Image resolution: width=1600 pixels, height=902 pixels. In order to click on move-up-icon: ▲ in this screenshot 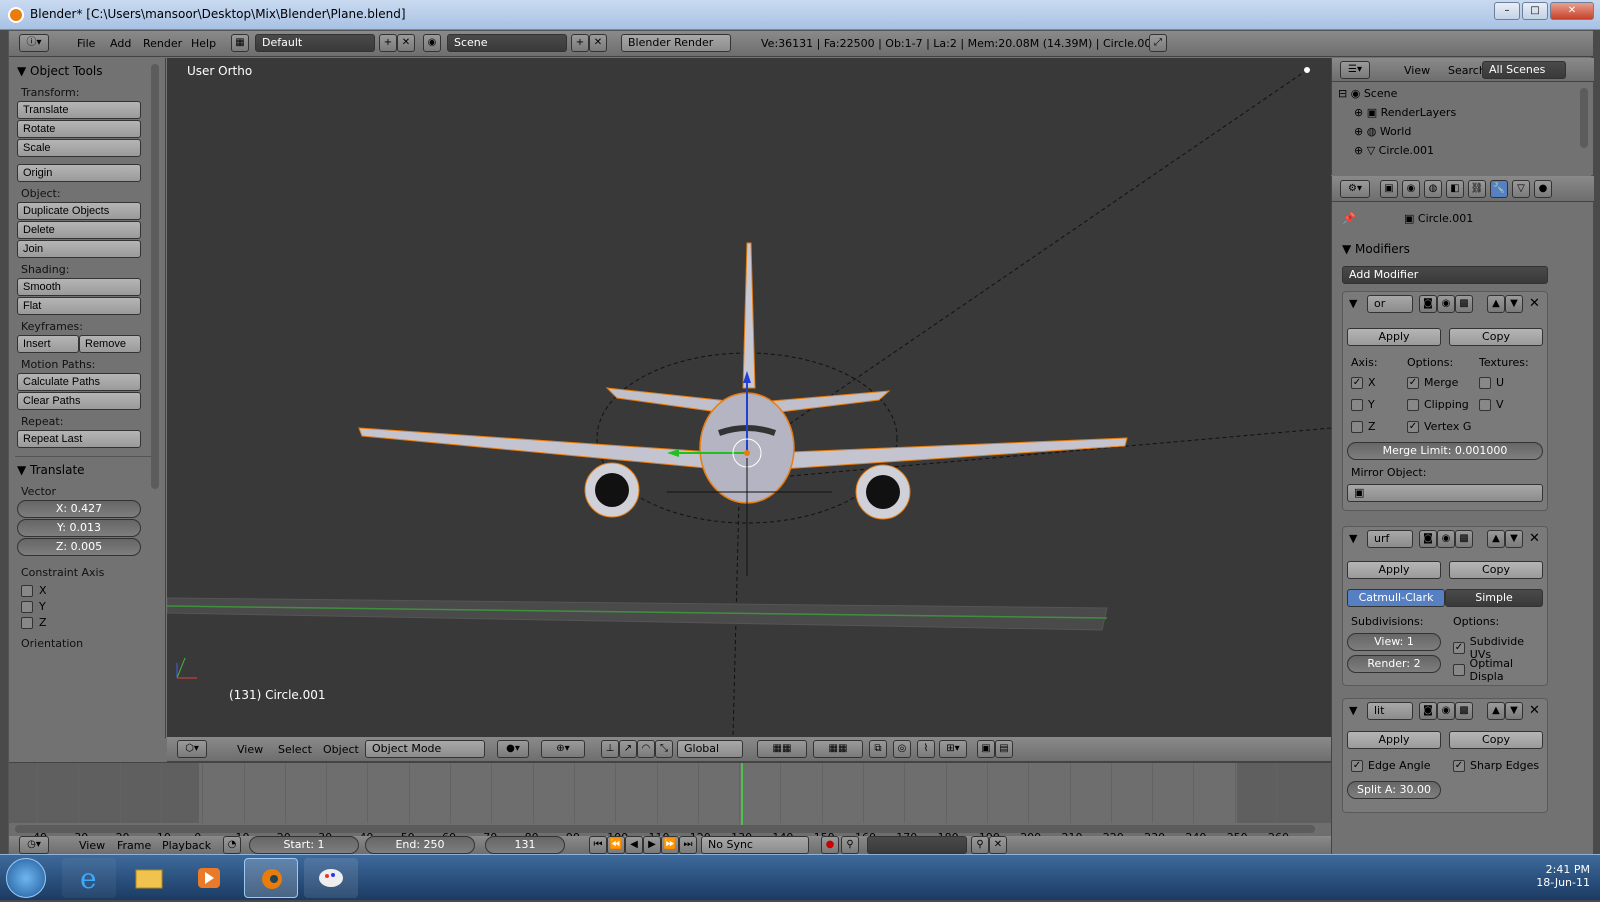, I will do `click(1496, 539)`.